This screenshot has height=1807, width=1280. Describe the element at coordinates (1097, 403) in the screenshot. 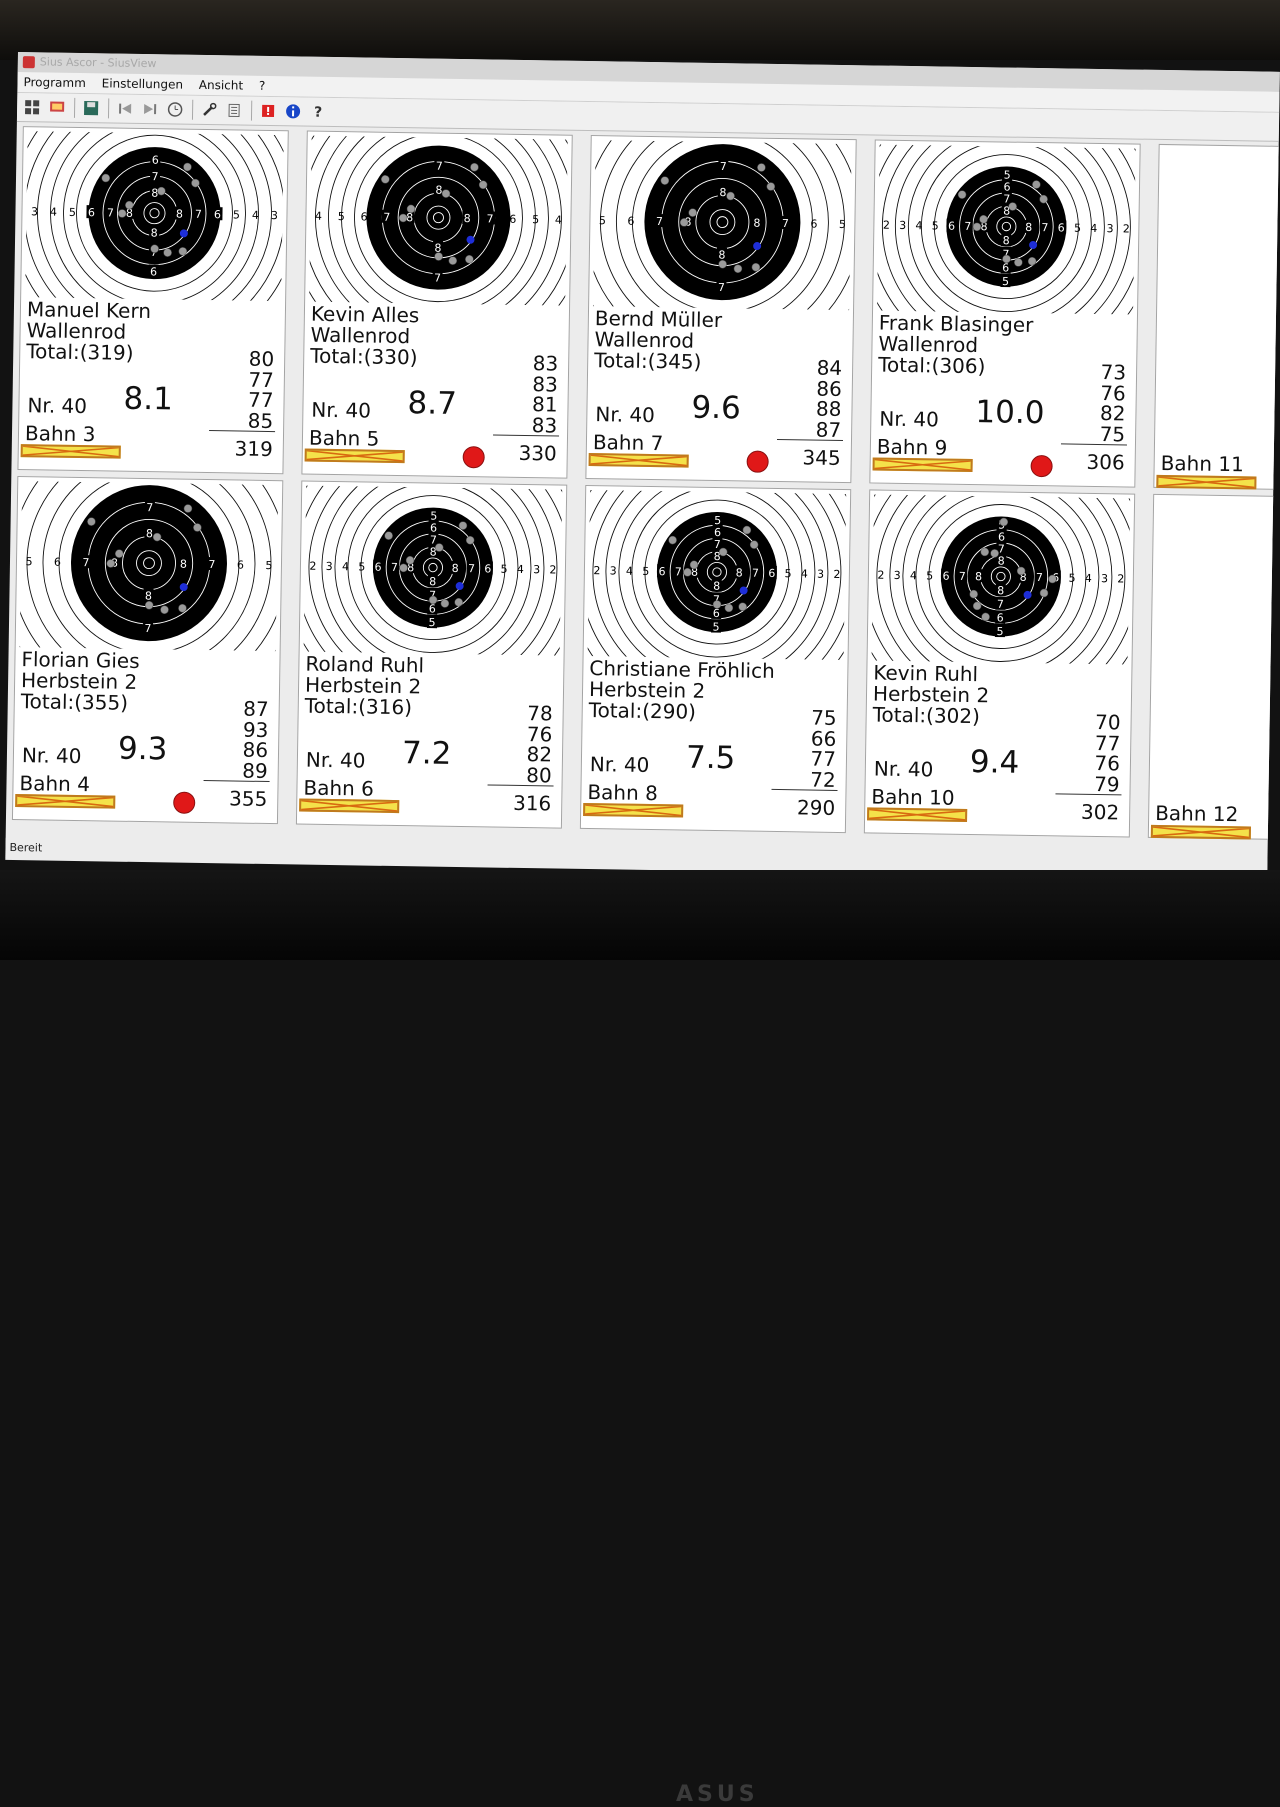

I see `series-scores: 73768275` at that location.